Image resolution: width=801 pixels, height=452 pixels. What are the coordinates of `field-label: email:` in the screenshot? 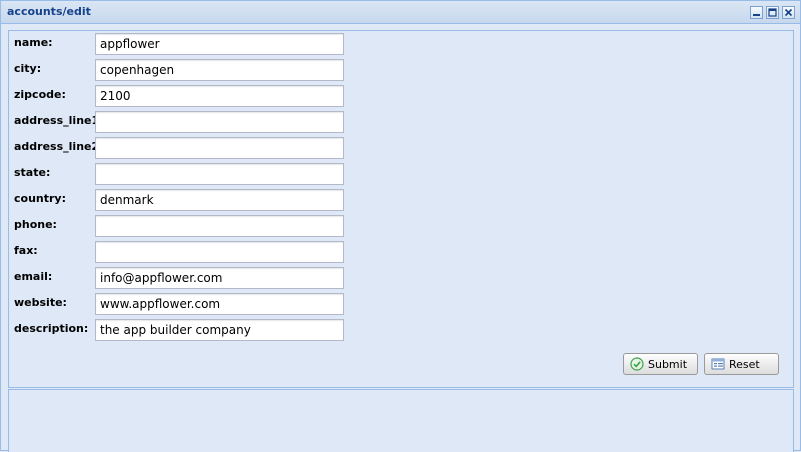 It's located at (33, 276).